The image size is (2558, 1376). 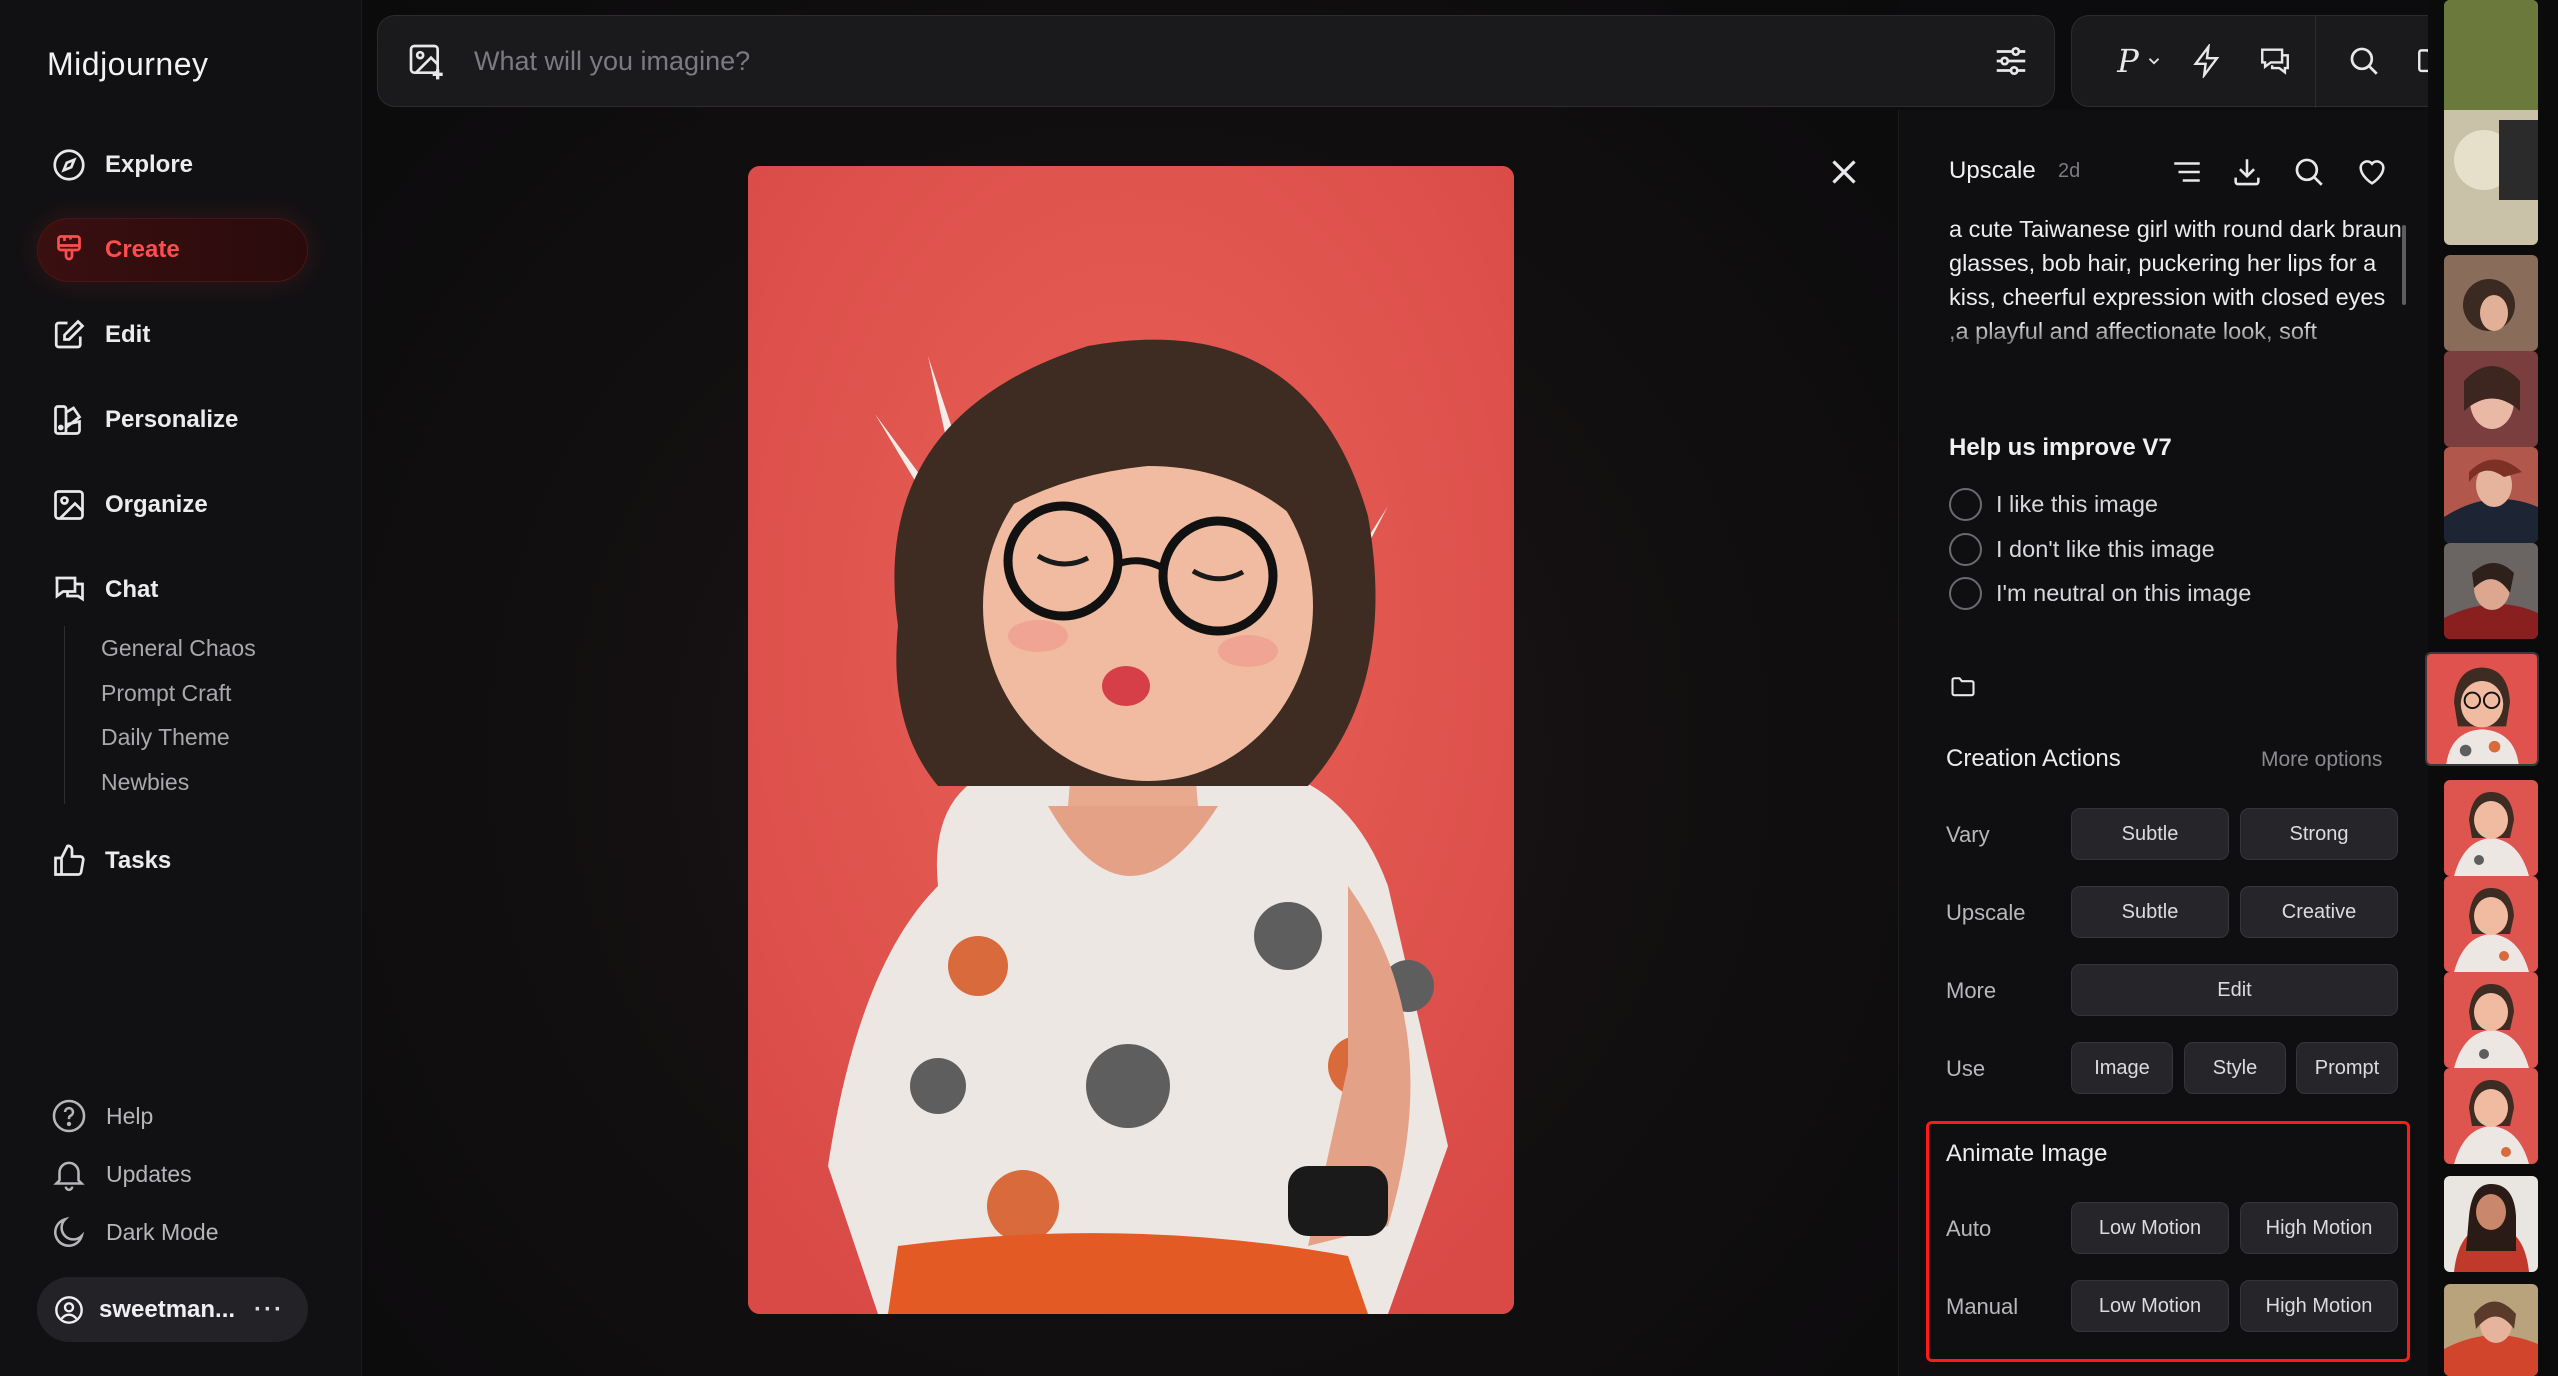 What do you see at coordinates (2153, 61) in the screenshot?
I see `chevron-down-icon` at bounding box center [2153, 61].